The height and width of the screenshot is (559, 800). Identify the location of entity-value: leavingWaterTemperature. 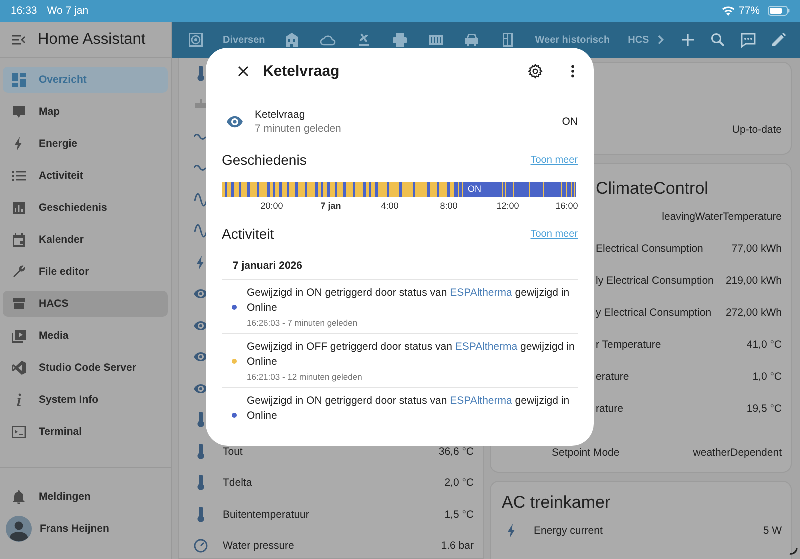
(722, 217).